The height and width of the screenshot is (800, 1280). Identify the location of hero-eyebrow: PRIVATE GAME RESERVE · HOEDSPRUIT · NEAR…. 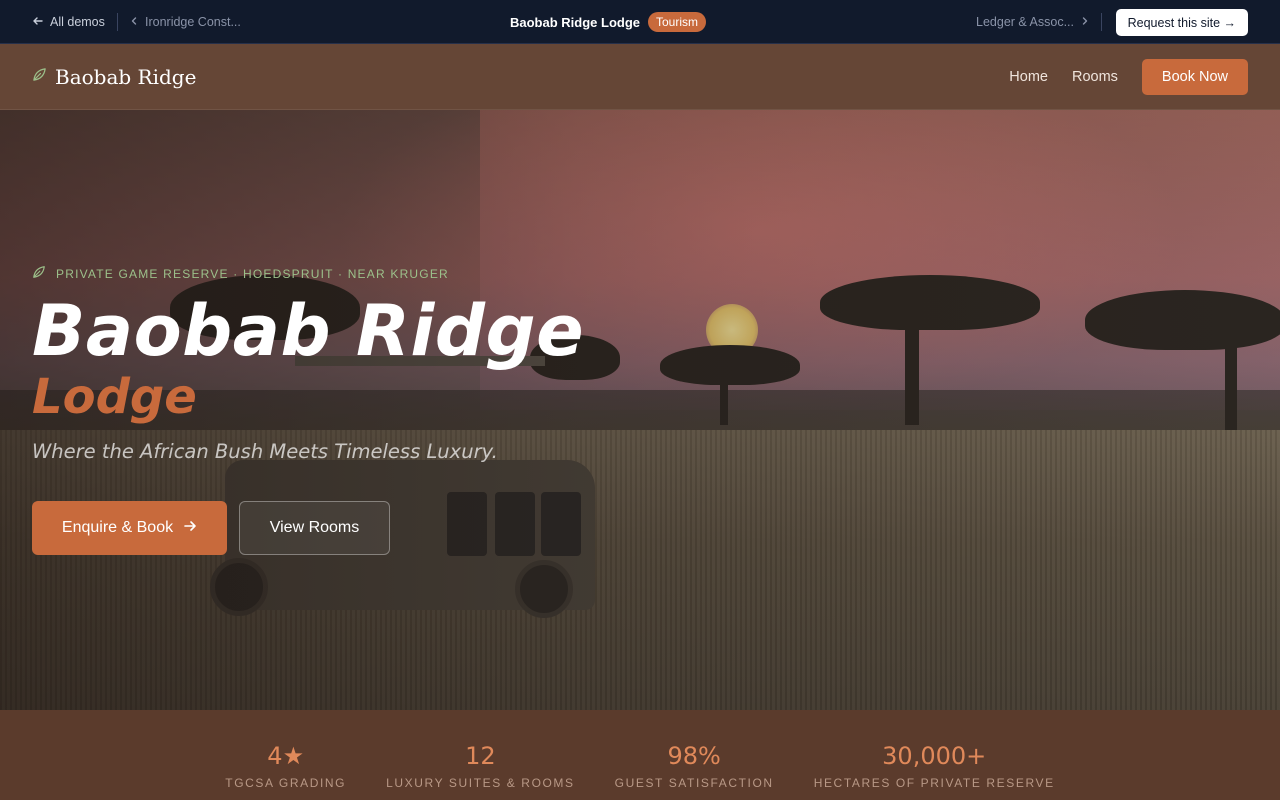
(240, 273).